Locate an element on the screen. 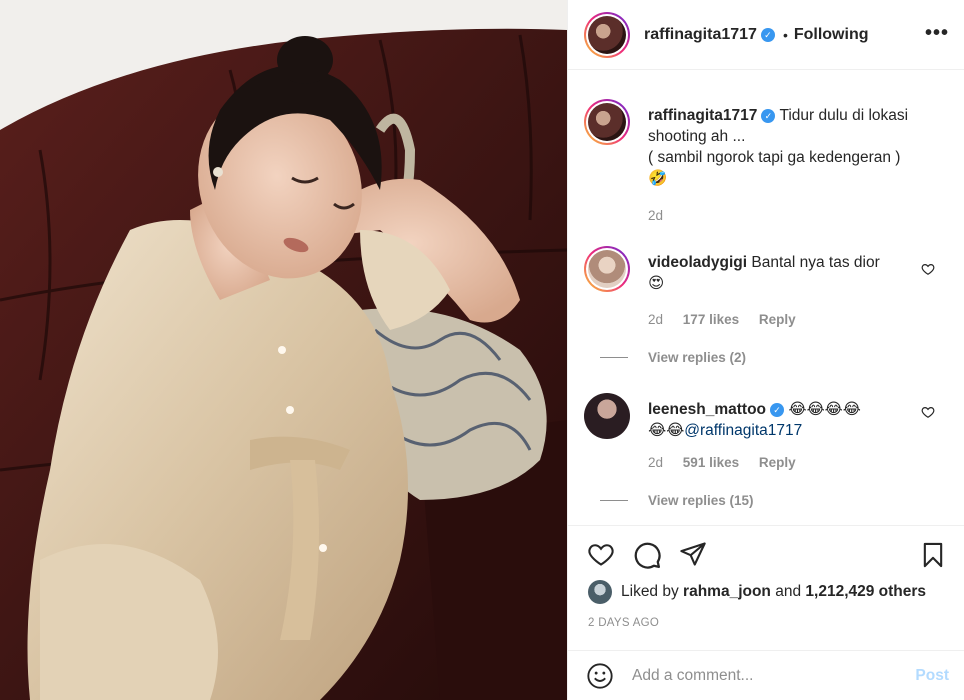 The height and width of the screenshot is (700, 964). more-options-icon: ••• is located at coordinates (937, 33).